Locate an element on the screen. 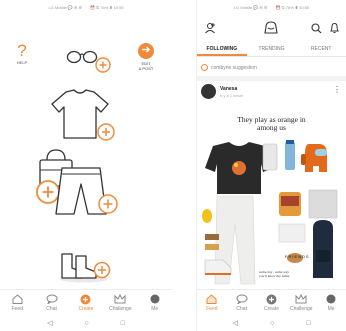 The height and width of the screenshot is (331, 346). app-logo-icon is located at coordinates (271, 30).